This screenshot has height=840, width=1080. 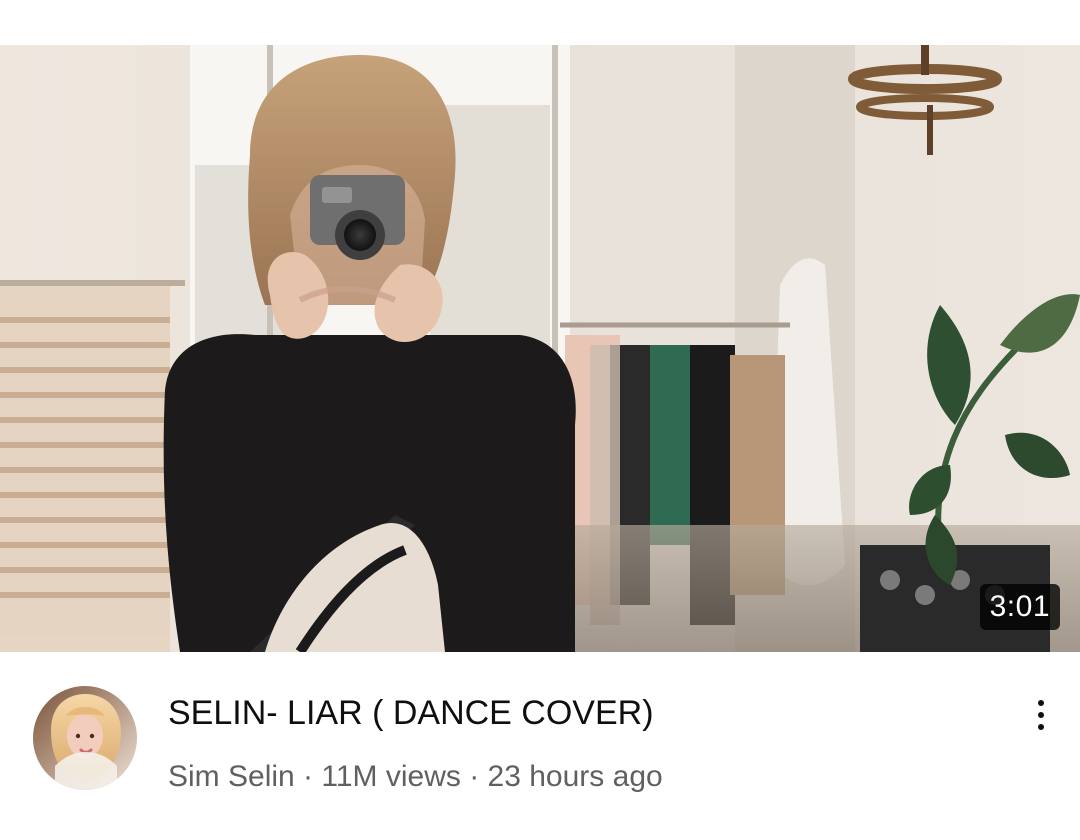 I want to click on upload-age: 23 hours ago, so click(x=575, y=776).